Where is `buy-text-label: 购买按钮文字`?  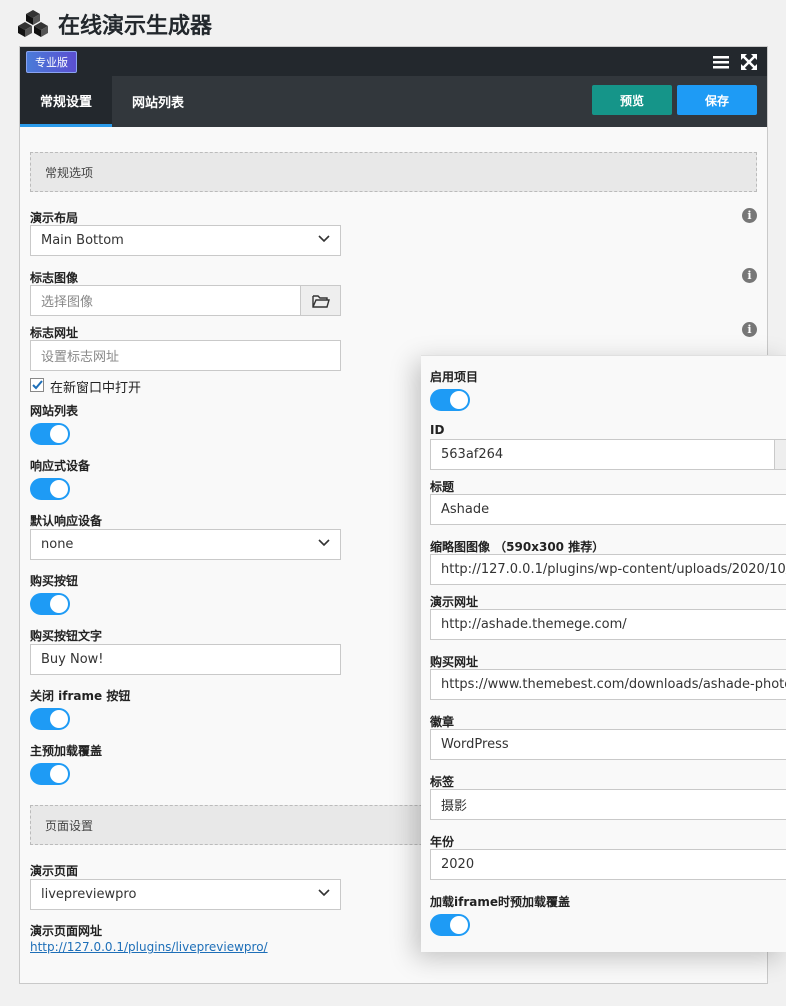
buy-text-label: 购买按钮文字 is located at coordinates (66, 636).